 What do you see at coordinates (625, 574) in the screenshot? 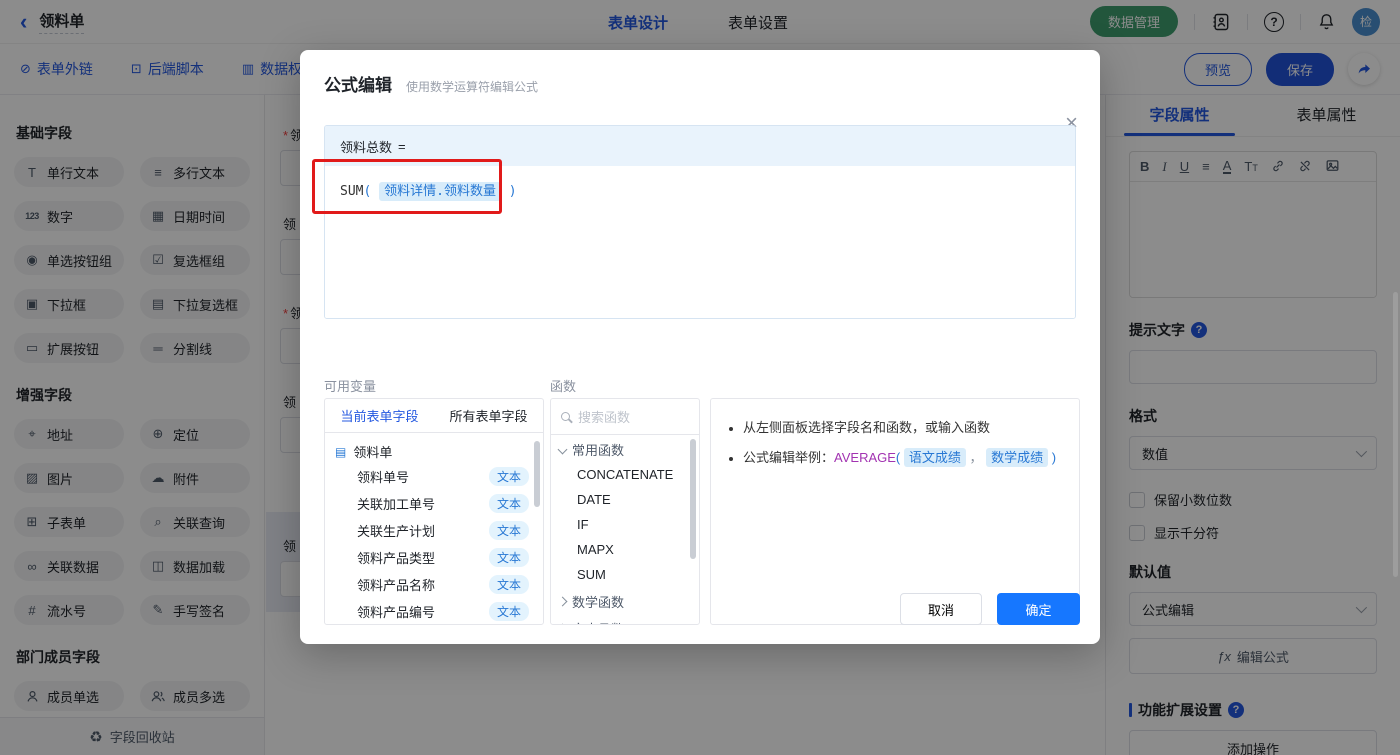
I see `function-item: SUM` at bounding box center [625, 574].